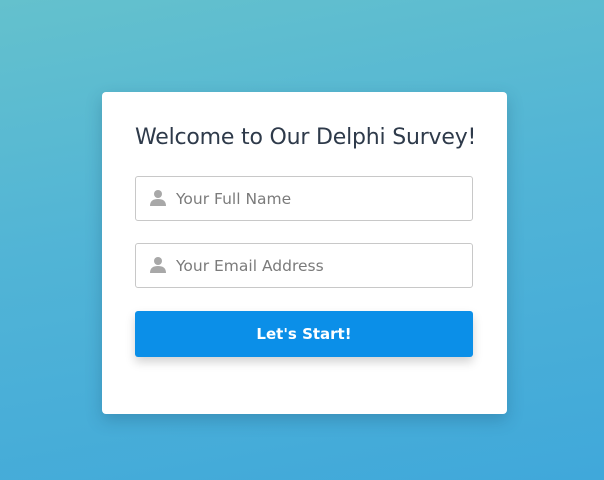 The width and height of the screenshot is (604, 480). What do you see at coordinates (321, 265) in the screenshot?
I see `email-input` at bounding box center [321, 265].